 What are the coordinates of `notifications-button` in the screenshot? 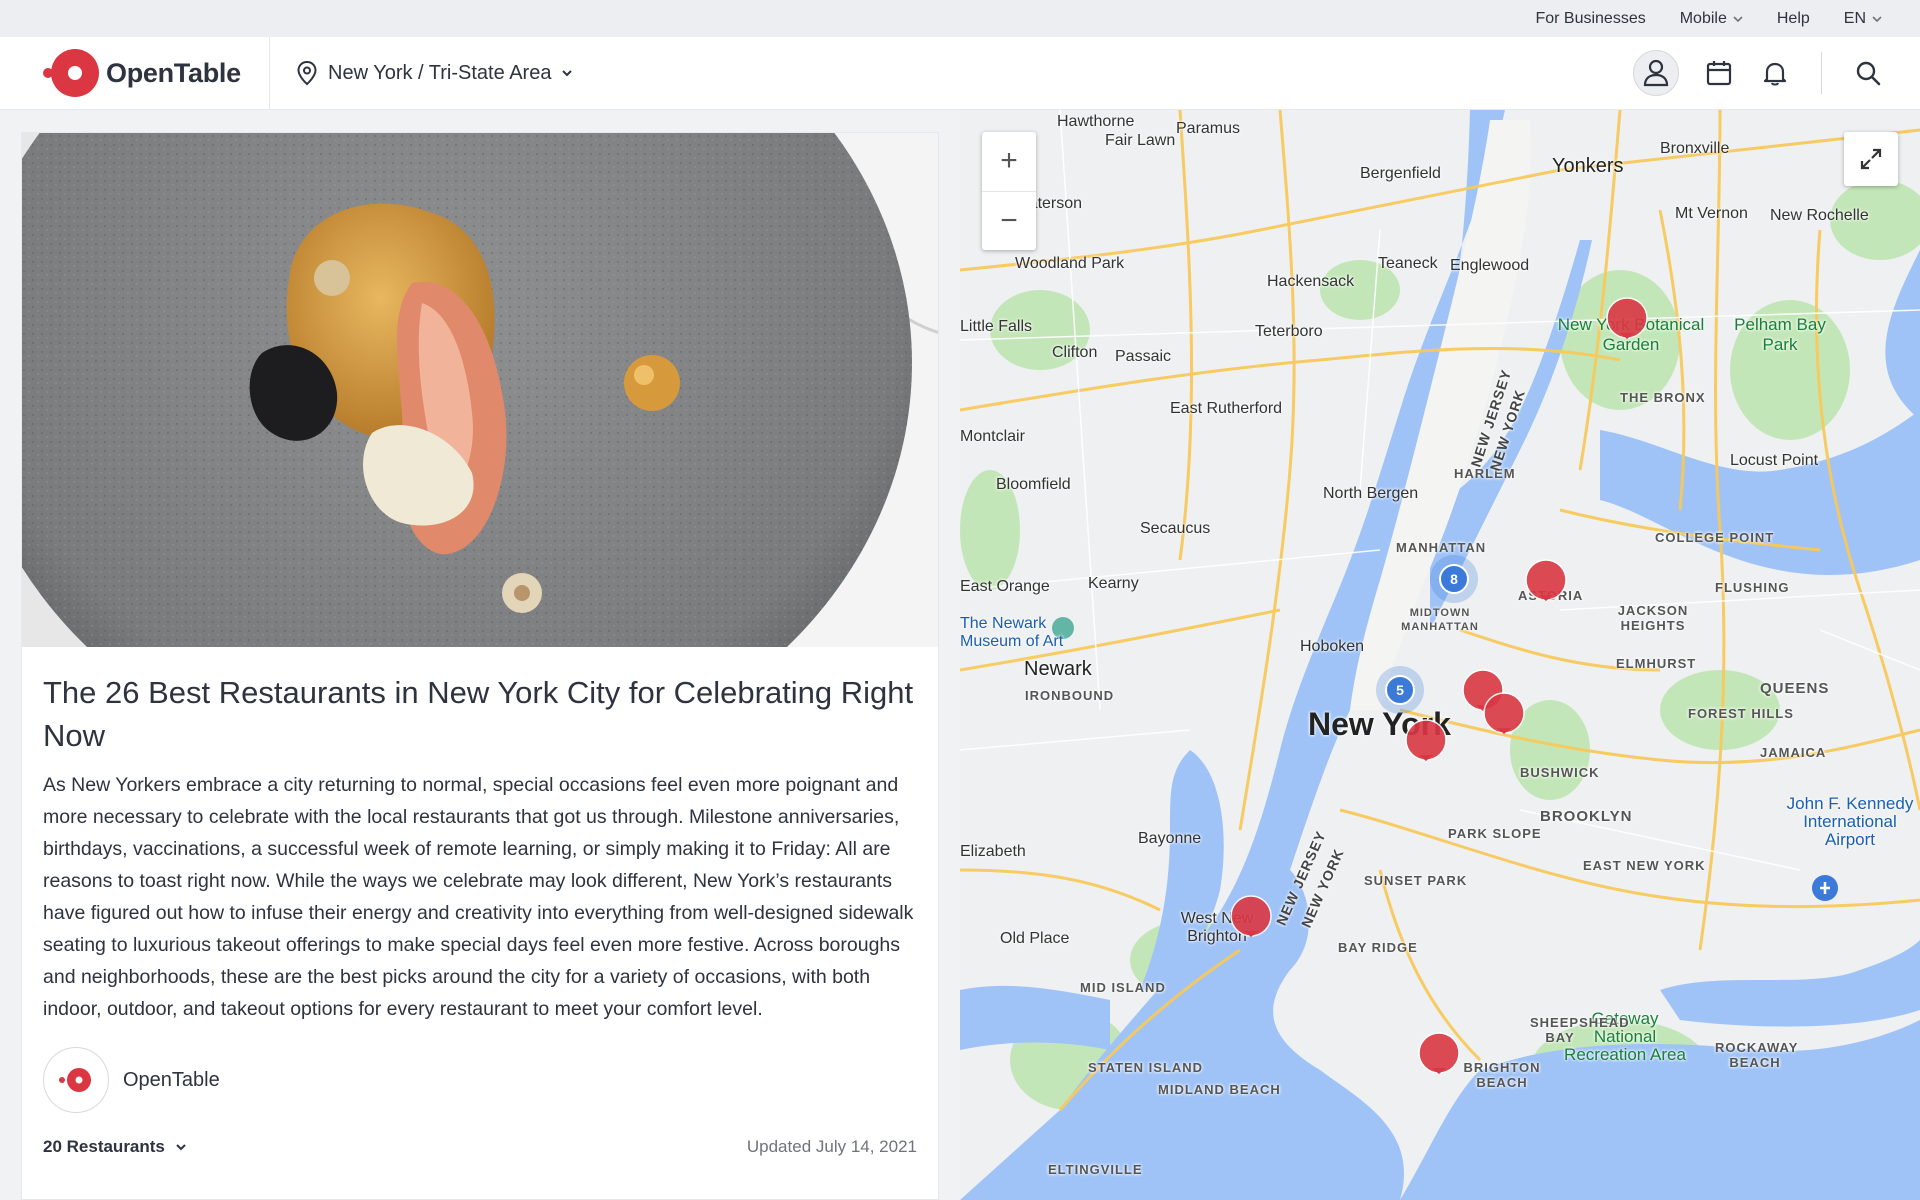 It's located at (1775, 73).